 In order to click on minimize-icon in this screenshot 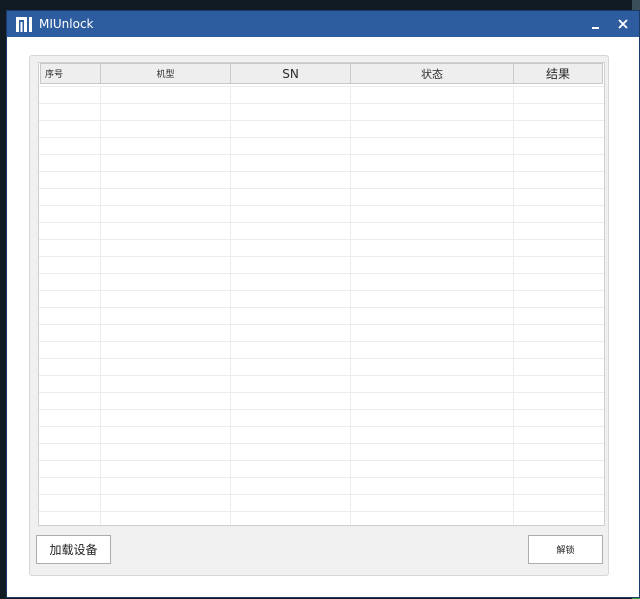, I will do `click(595, 28)`.